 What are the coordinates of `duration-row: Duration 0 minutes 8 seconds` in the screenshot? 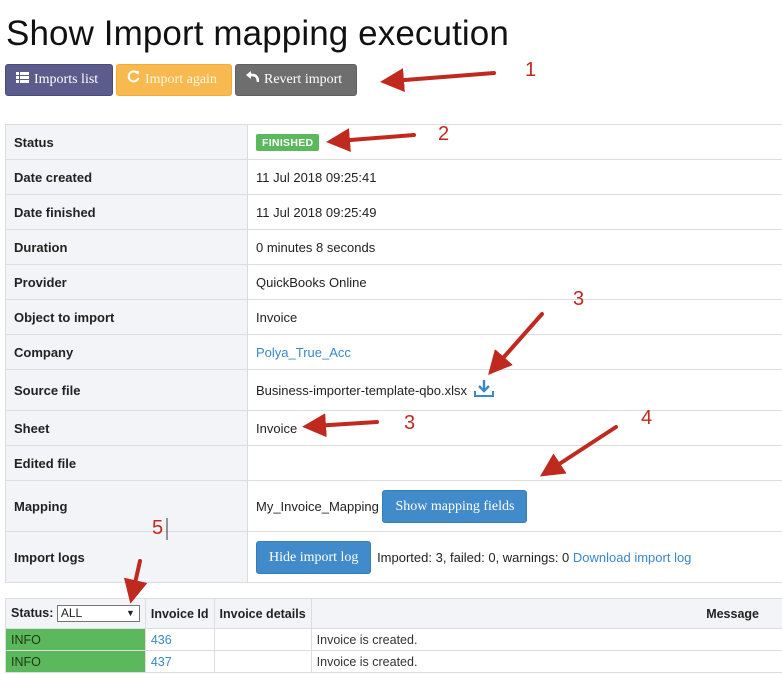 It's located at (393, 247).